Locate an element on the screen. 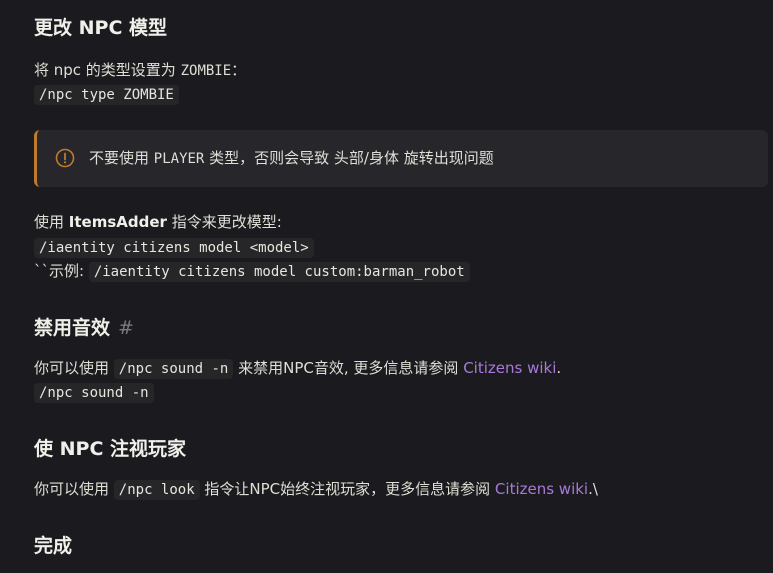 The image size is (773, 573). heading-disable-sound: 禁用音效 # is located at coordinates (84, 328).